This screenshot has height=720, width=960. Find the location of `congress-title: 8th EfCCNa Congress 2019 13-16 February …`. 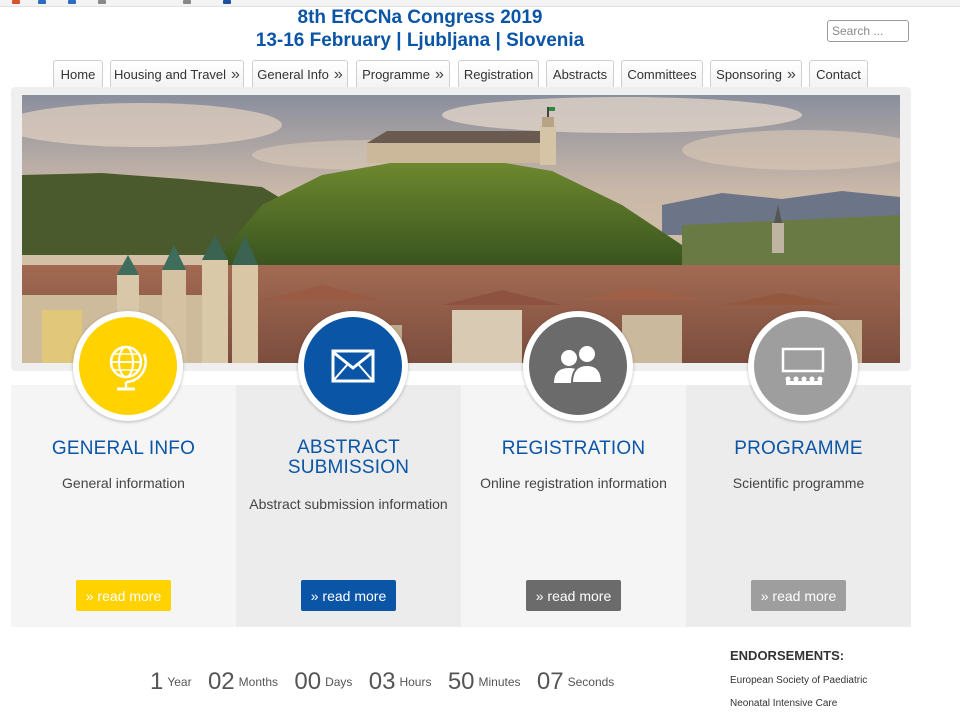

congress-title: 8th EfCCNa Congress 2019 13-16 February … is located at coordinates (420, 29).